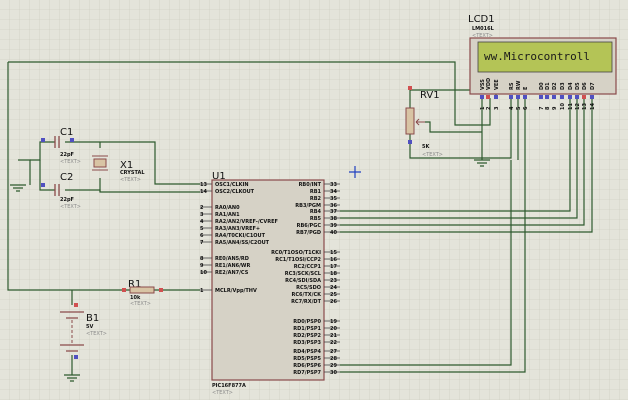  I want to click on pin-name: RB0/INT, so click(310, 185).